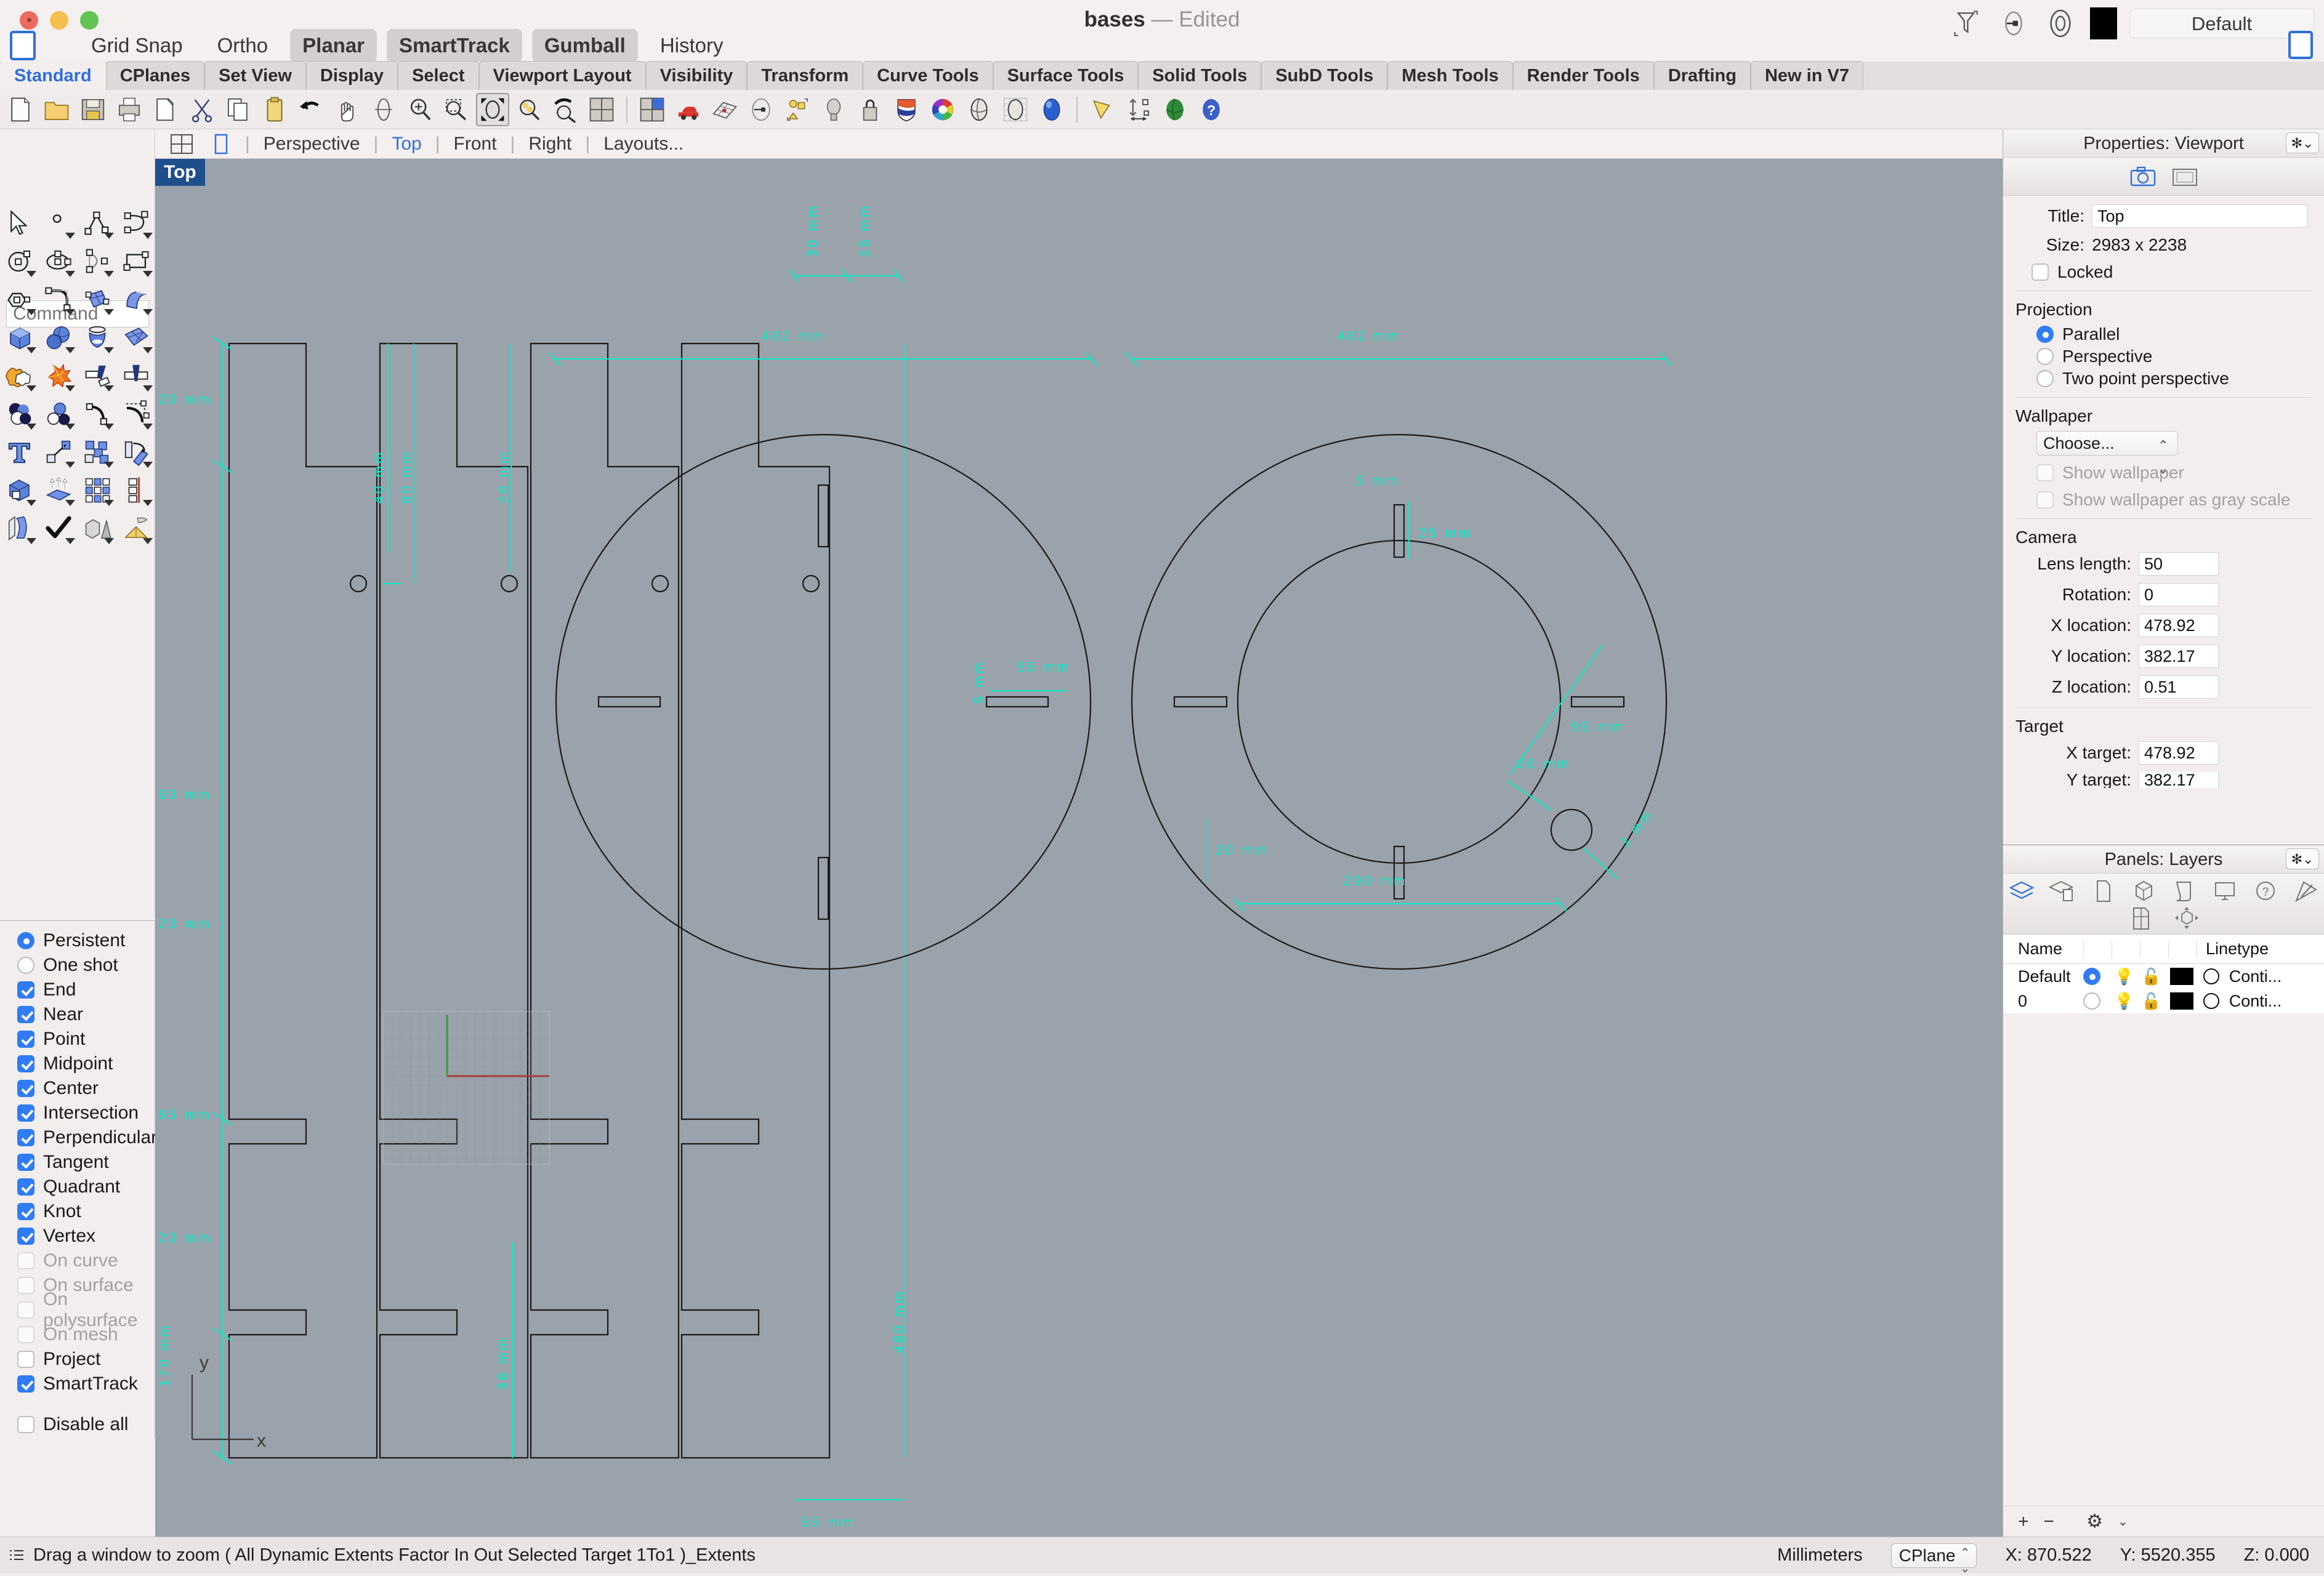 The width and height of the screenshot is (2324, 1576). What do you see at coordinates (1066, 76) in the screenshot?
I see `tab-surface-tools: Surface Tools` at bounding box center [1066, 76].